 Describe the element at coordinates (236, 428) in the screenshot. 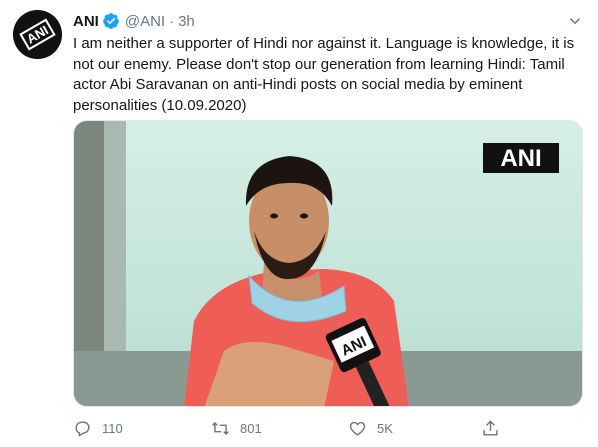

I see `retweet-button: 801` at that location.